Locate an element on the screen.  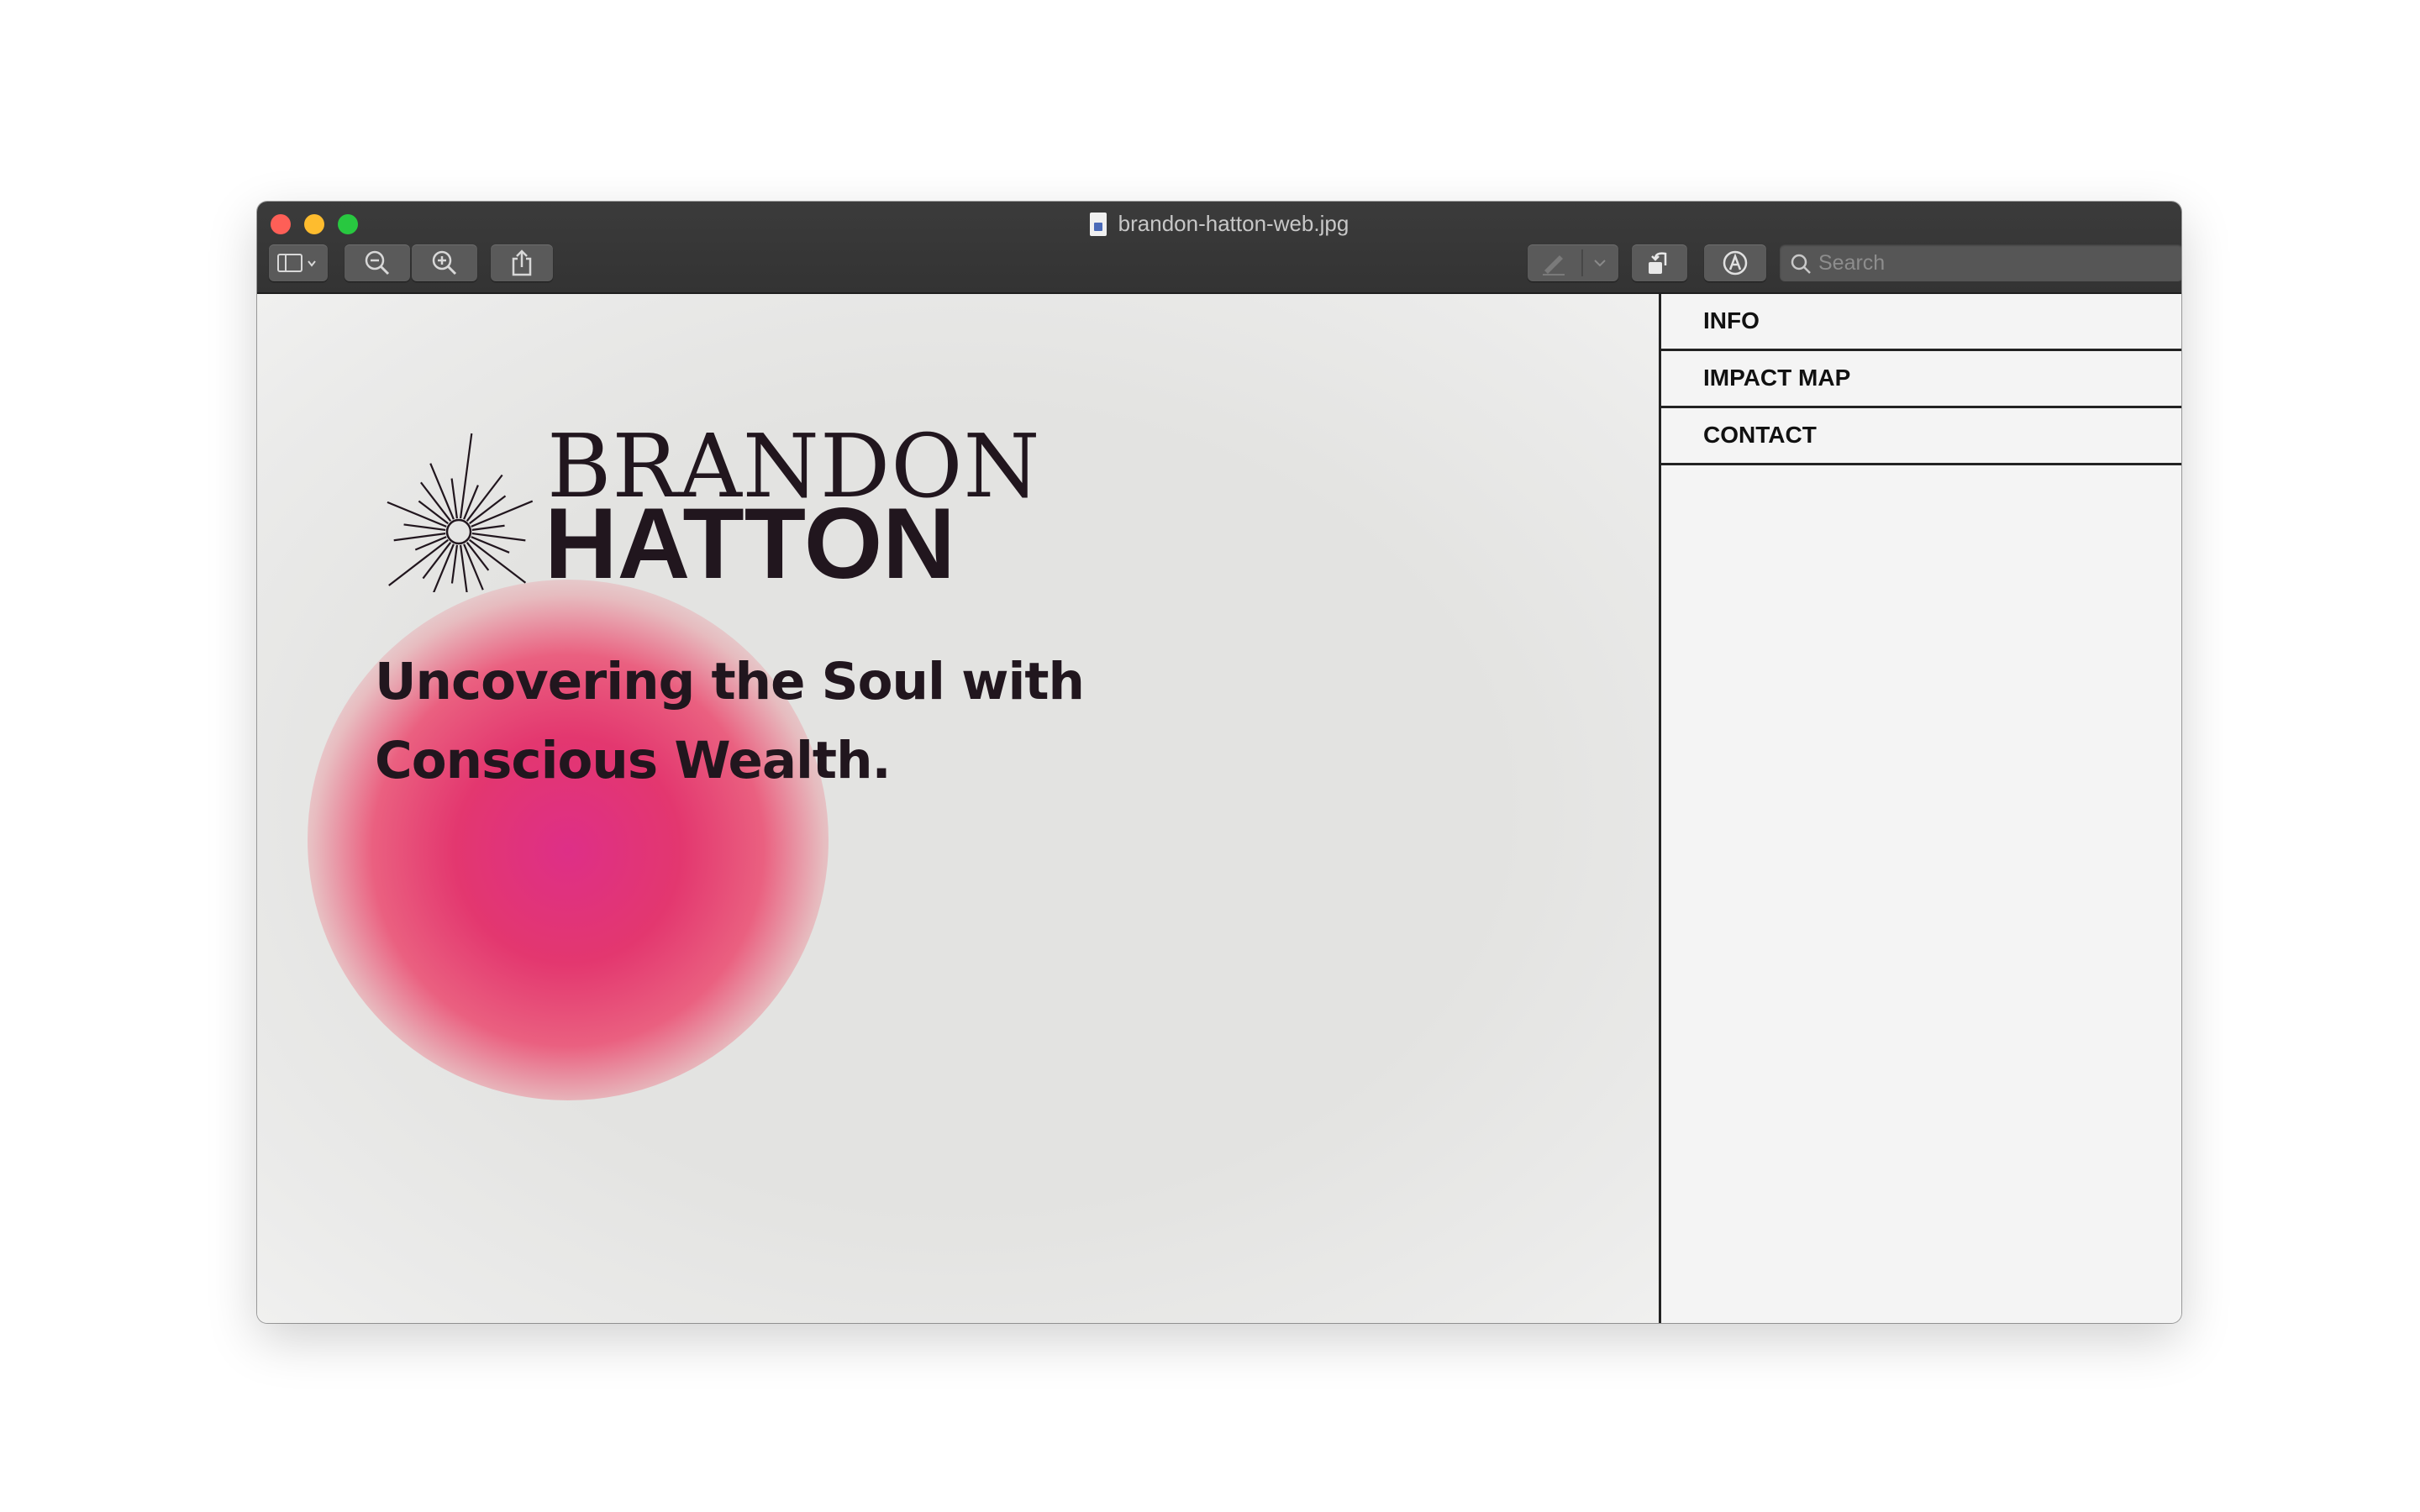
sidebar-icon is located at coordinates (296, 263).